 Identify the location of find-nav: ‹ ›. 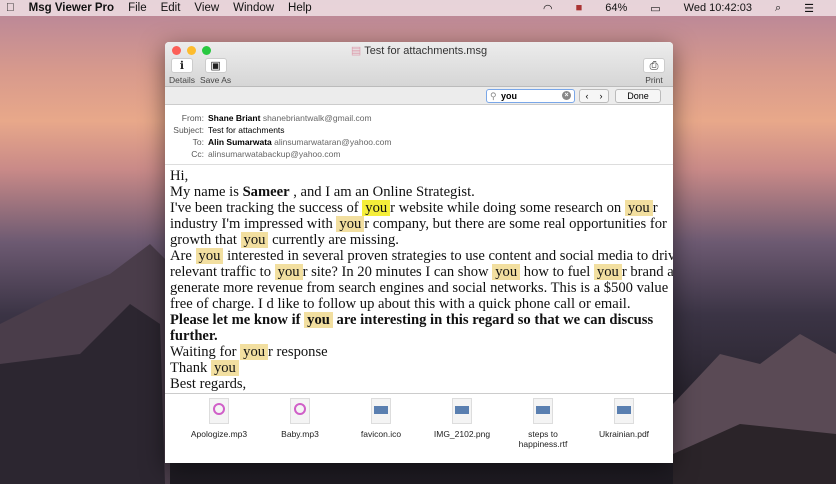
(594, 96).